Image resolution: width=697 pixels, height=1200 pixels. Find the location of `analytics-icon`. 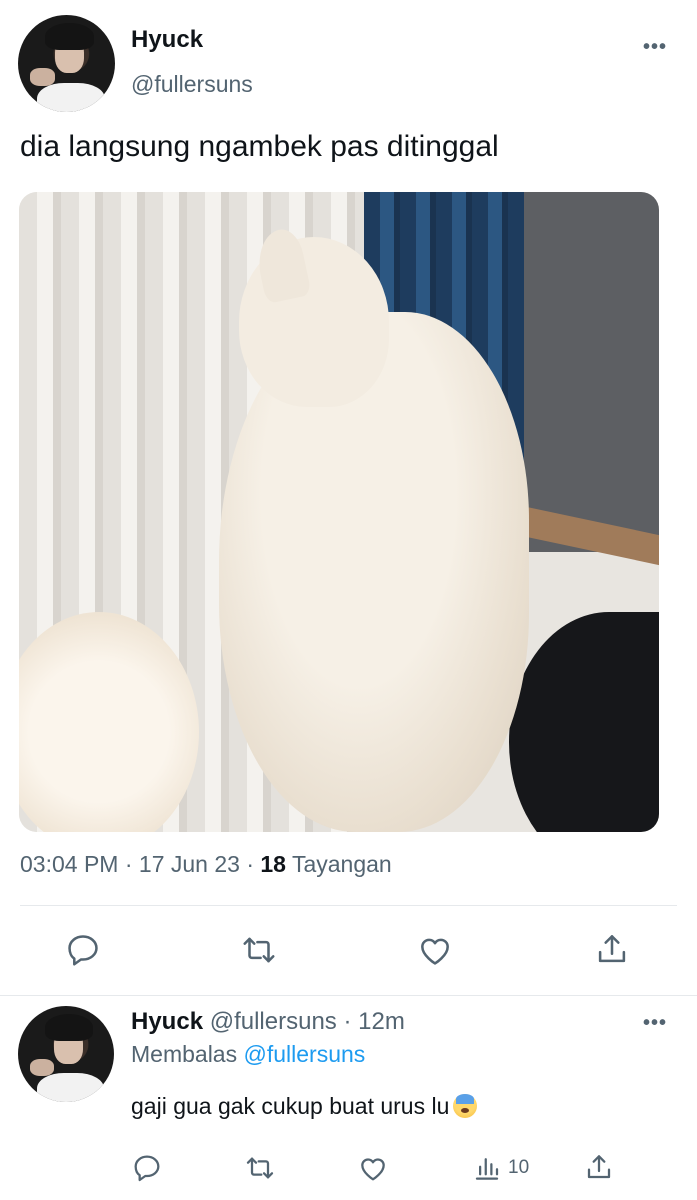

analytics-icon is located at coordinates (487, 1169).